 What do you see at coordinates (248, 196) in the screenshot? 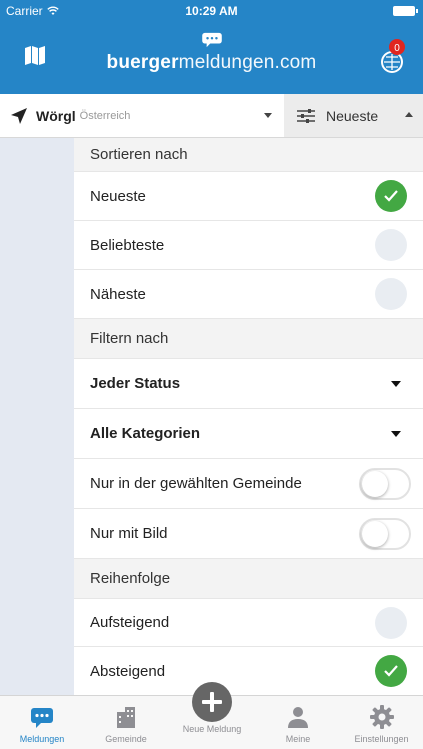
I see `sort-option-newest: Neueste` at bounding box center [248, 196].